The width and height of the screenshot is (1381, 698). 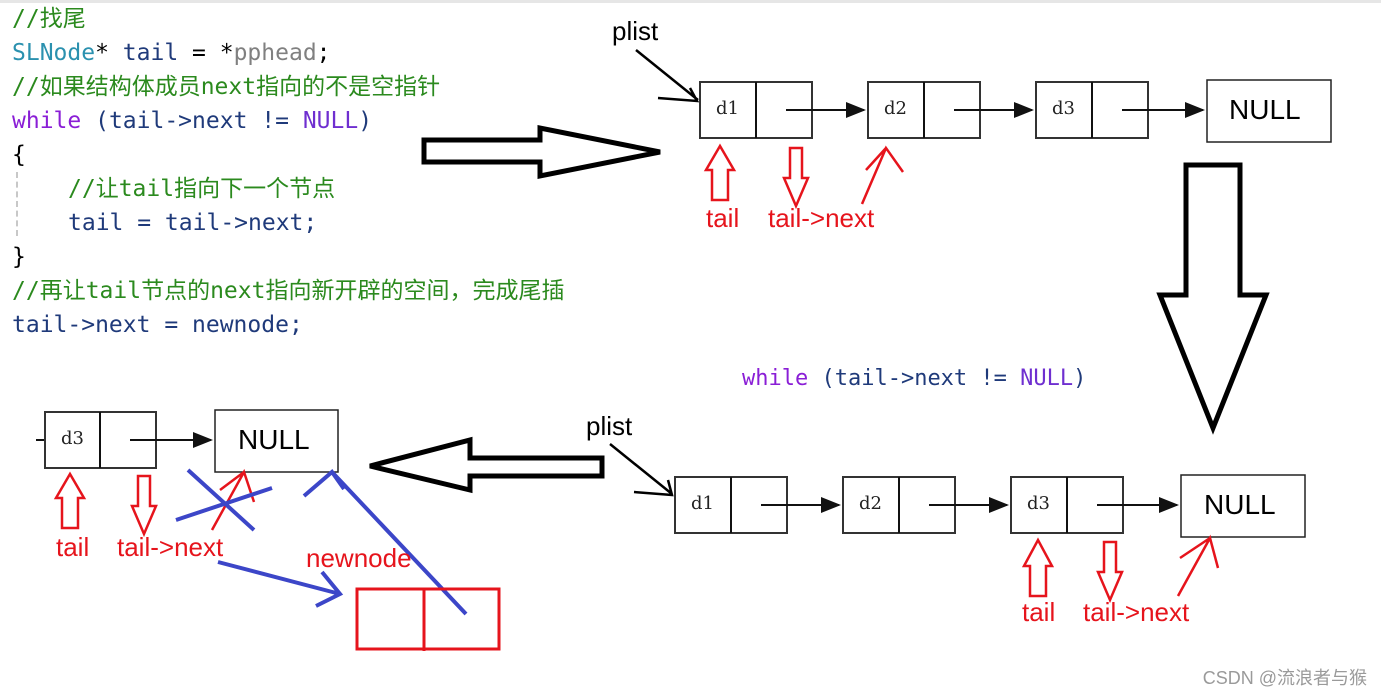 What do you see at coordinates (1284, 678) in the screenshot?
I see `watermark: CSDN @流浪者与猴` at bounding box center [1284, 678].